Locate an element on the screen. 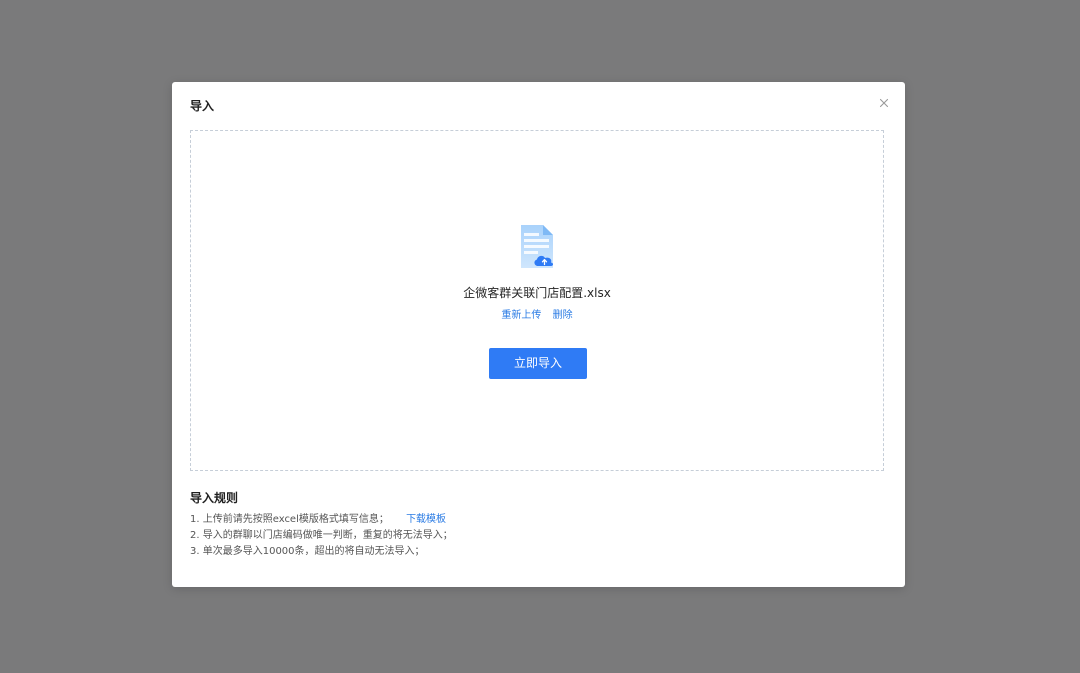 The height and width of the screenshot is (673, 1080). rule-item: 3. 单次最多导入10000条，超出的将自动无法导入； is located at coordinates (321, 552).